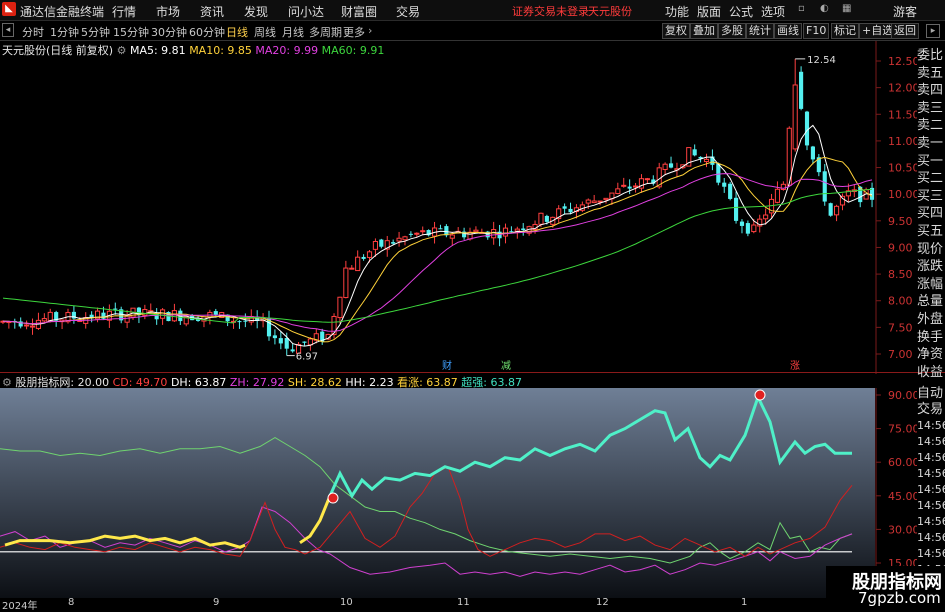  Describe the element at coordinates (168, 11) in the screenshot. I see `menu-market: 市场` at that location.